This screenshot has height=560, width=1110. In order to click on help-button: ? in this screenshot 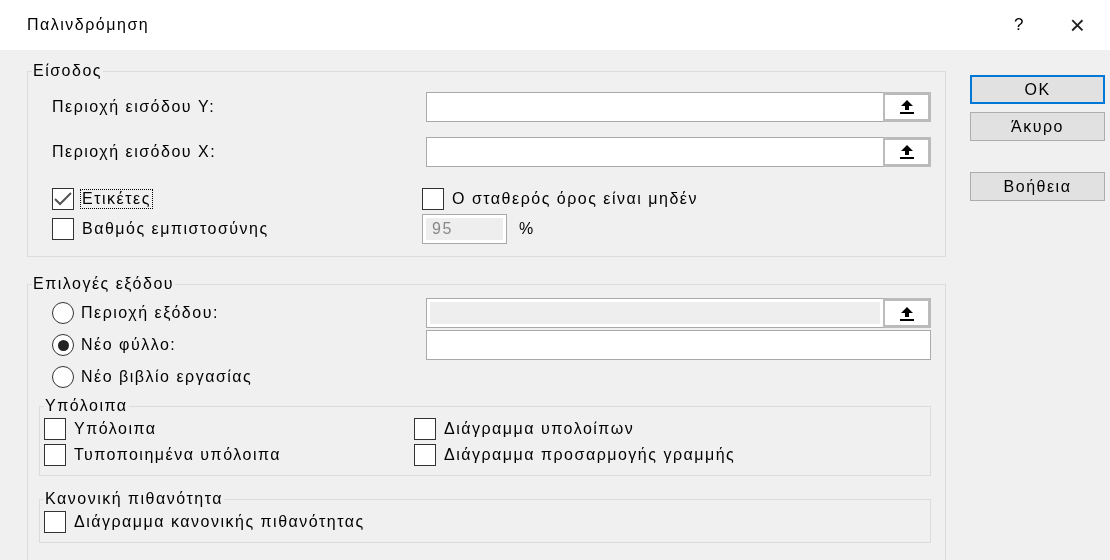, I will do `click(1034, 25)`.